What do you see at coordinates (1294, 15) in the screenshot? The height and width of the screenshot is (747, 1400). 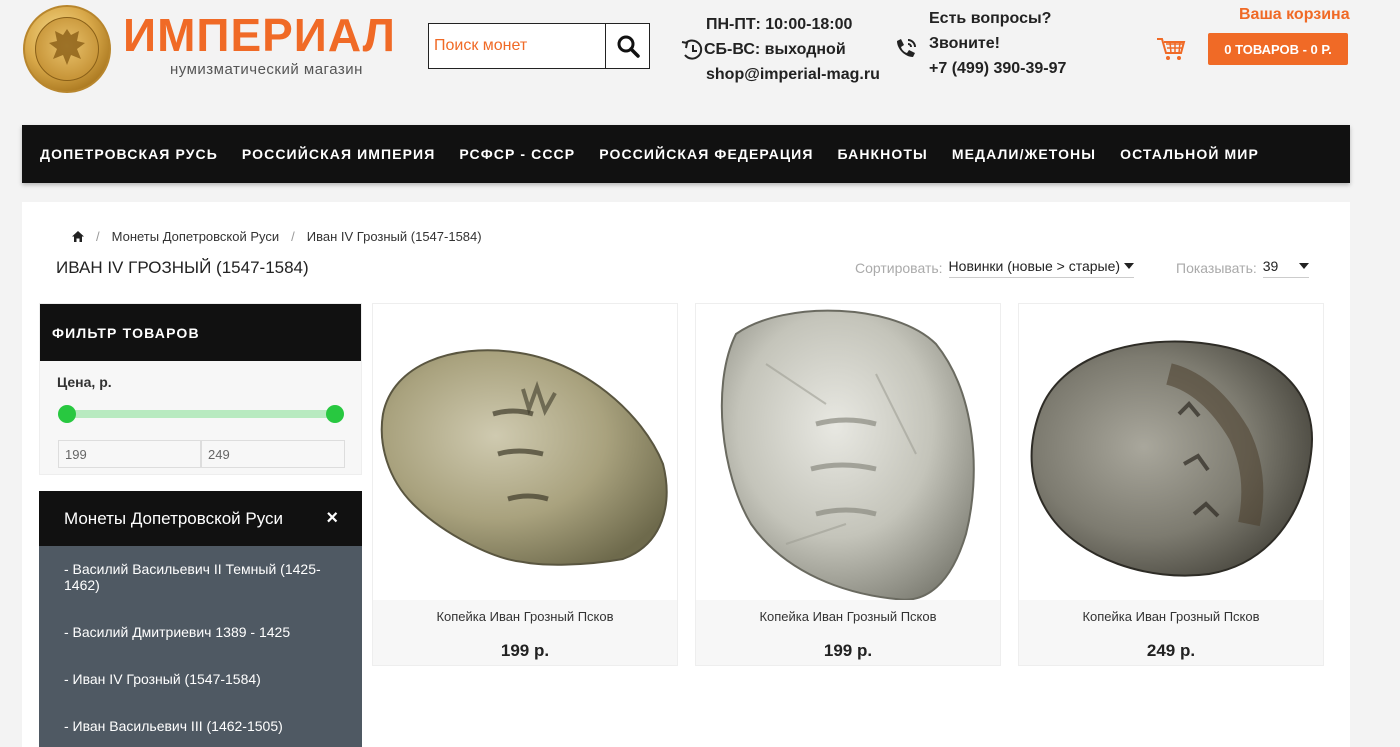 I see `cart-label: Ваша корзина` at bounding box center [1294, 15].